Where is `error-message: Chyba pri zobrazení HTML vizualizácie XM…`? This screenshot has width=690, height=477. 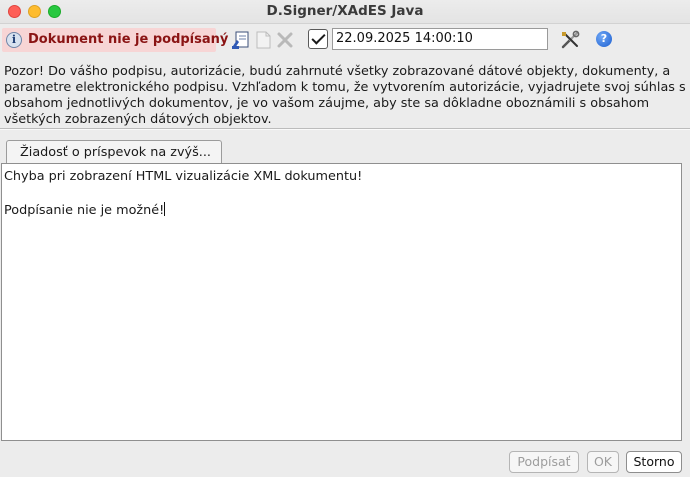 error-message: Chyba pri zobrazení HTML vizualizácie XM… is located at coordinates (183, 176).